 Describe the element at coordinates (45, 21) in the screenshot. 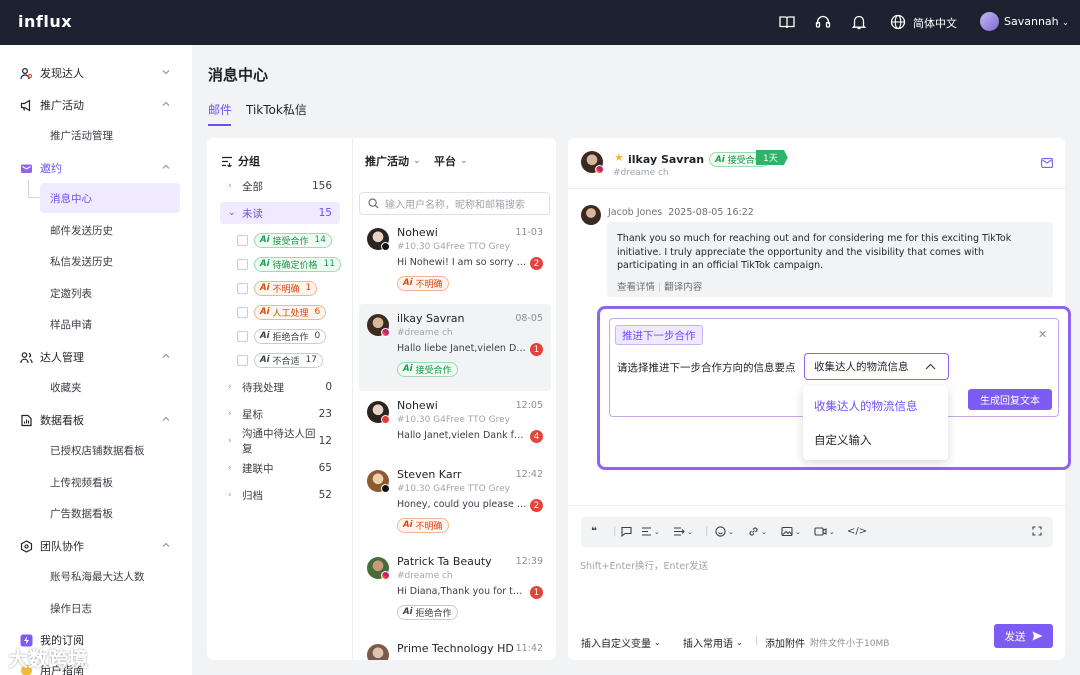

I see `app-logo: influx` at that location.